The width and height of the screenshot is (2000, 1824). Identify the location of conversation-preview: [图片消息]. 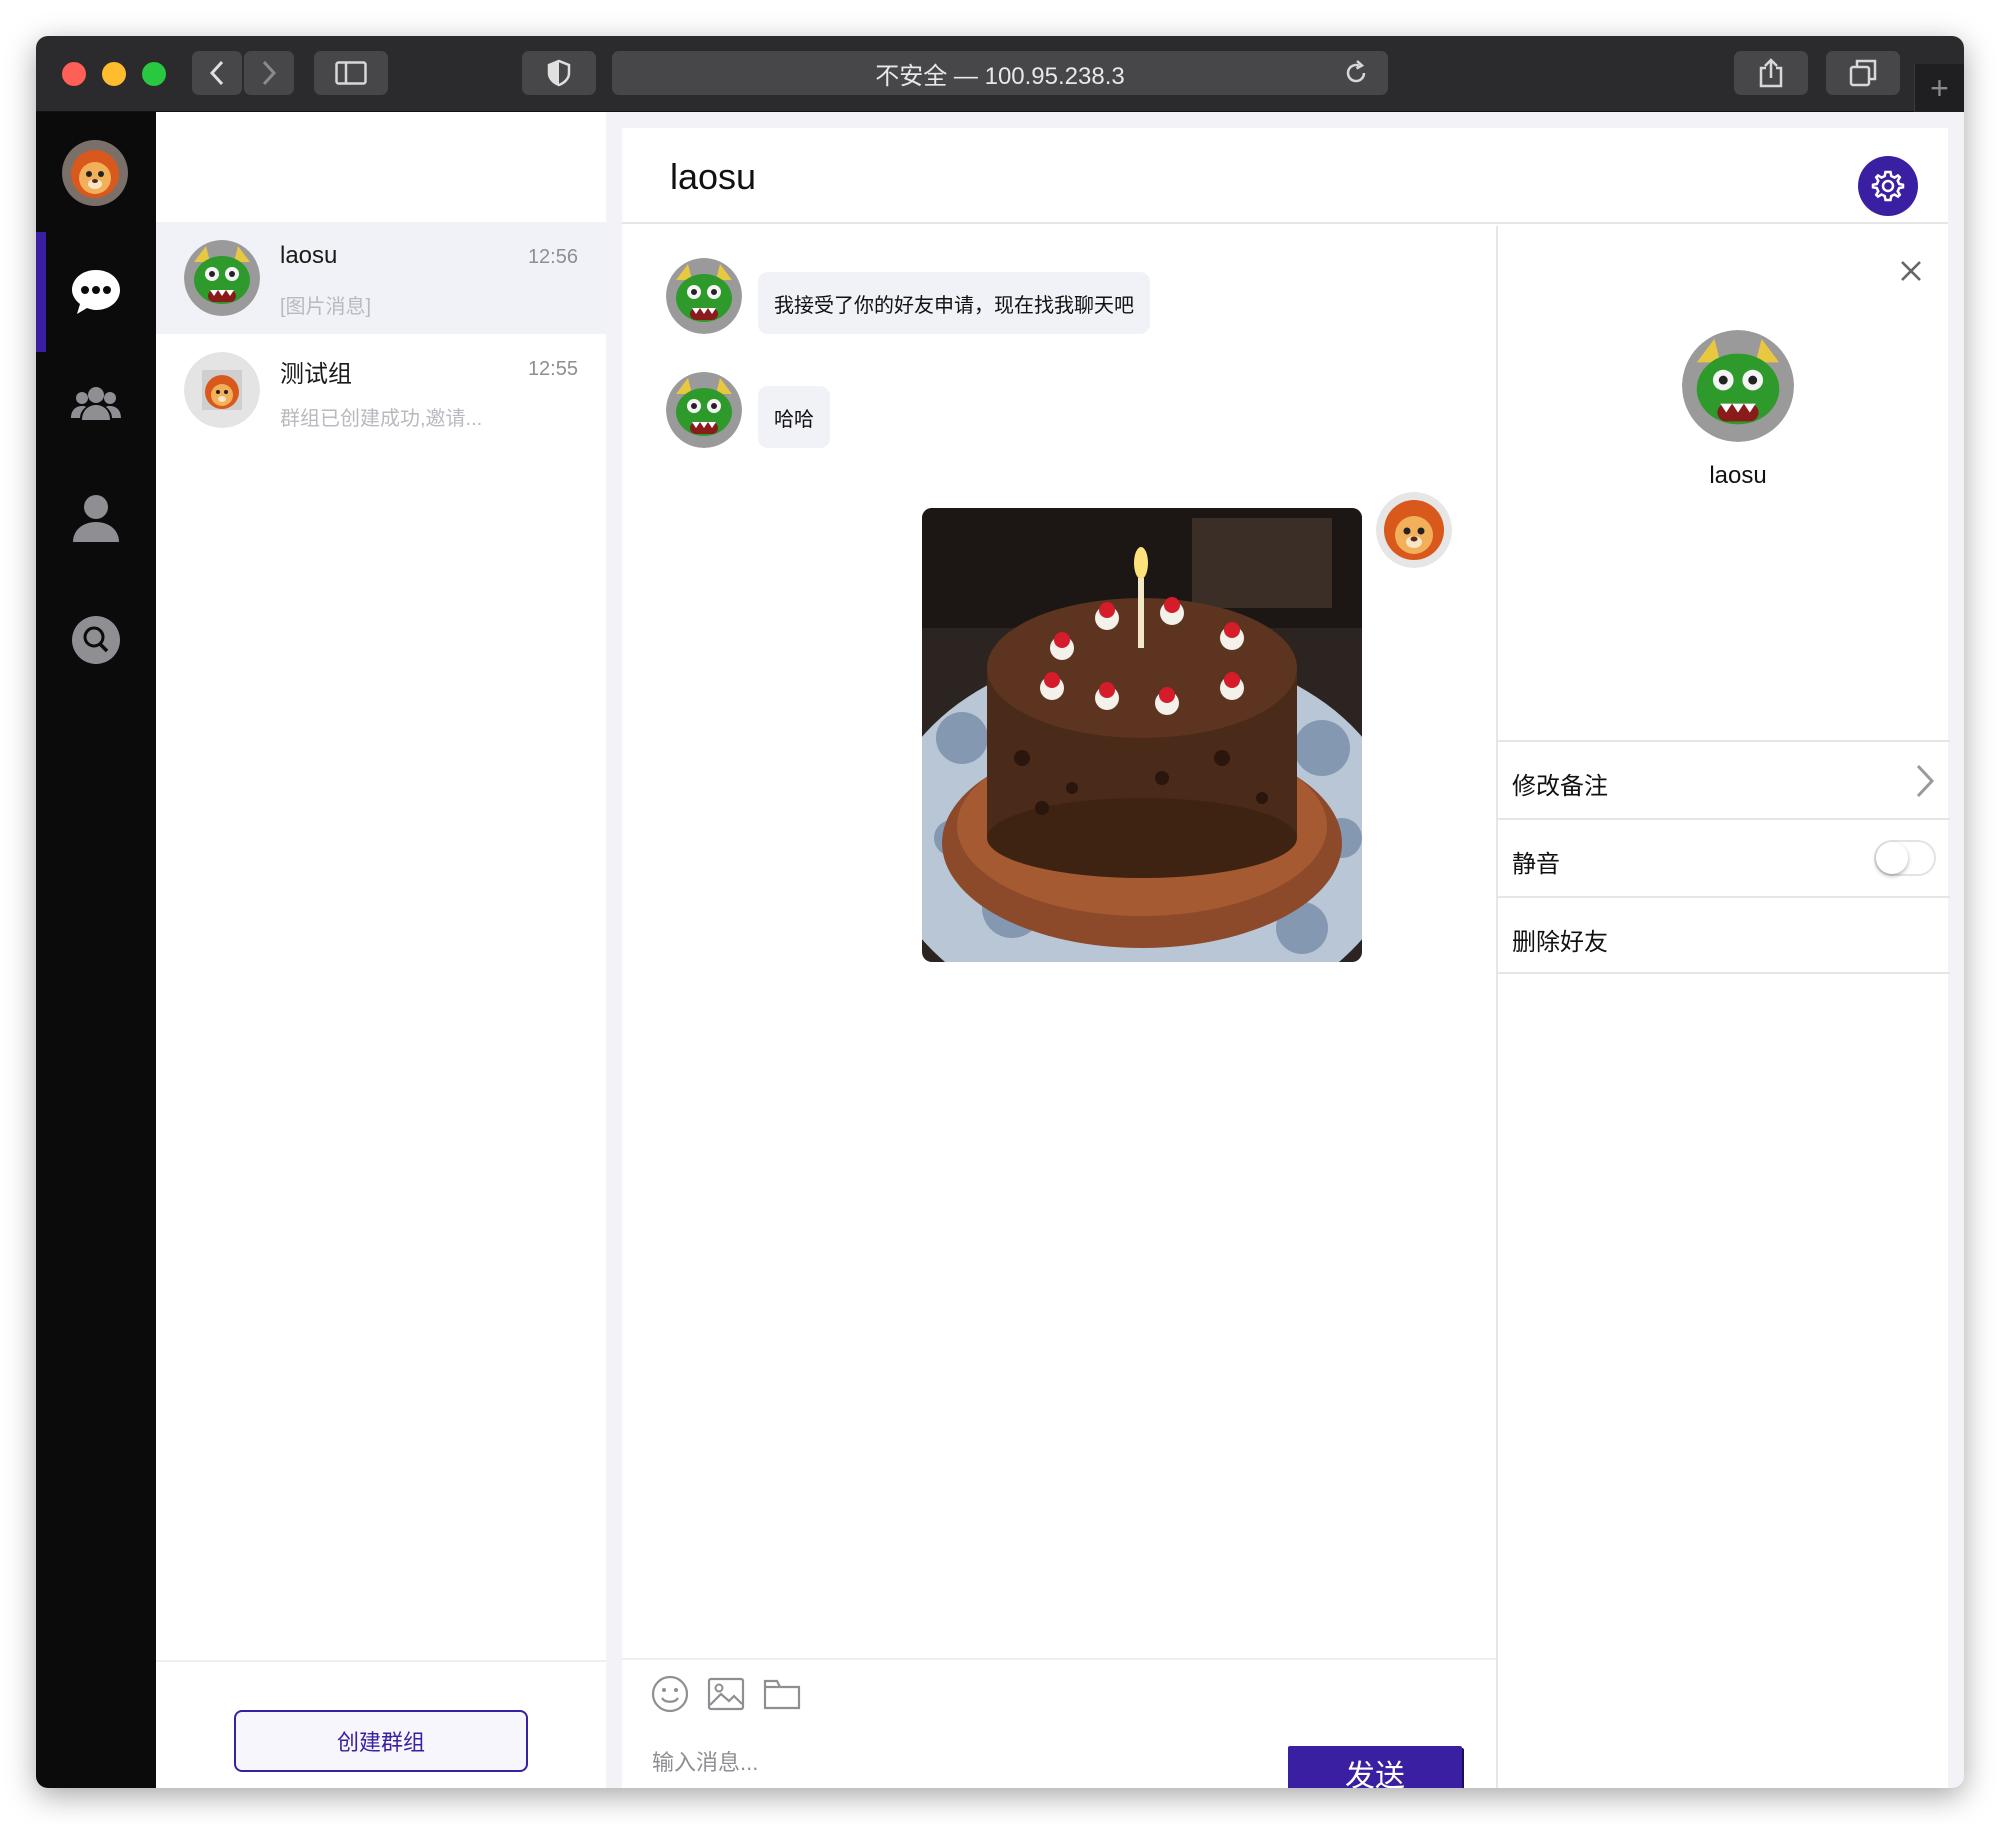
(326, 307).